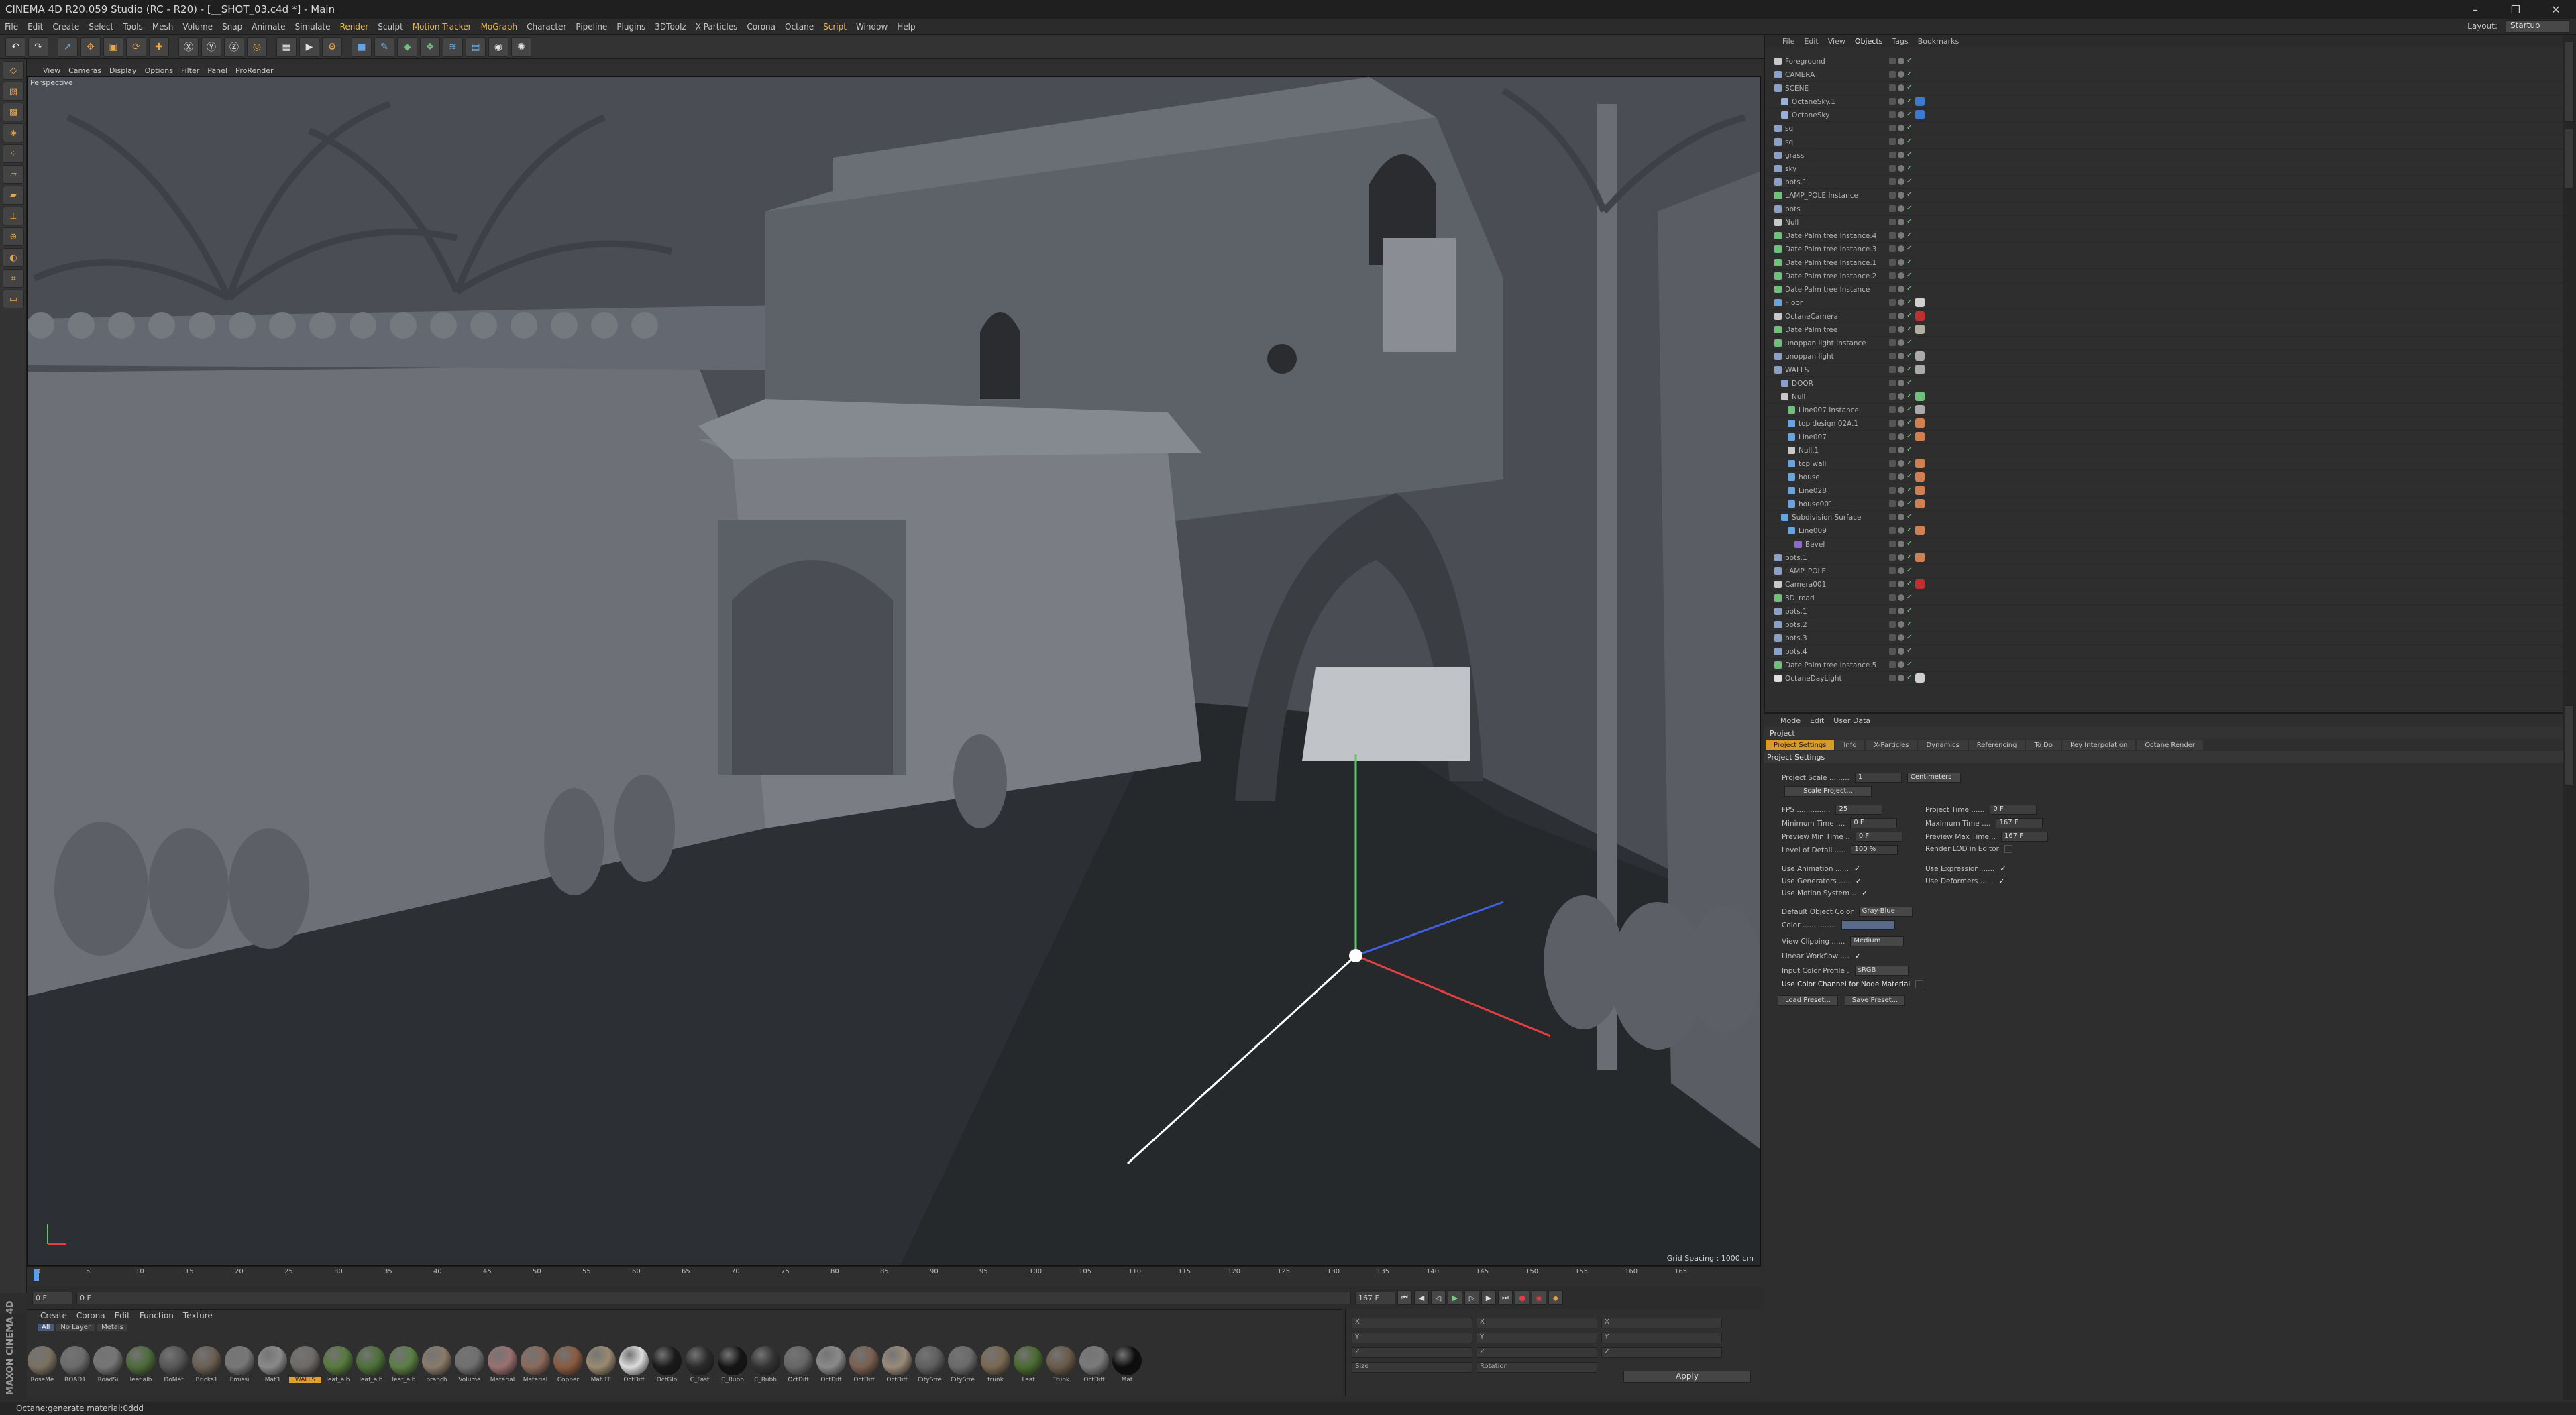  What do you see at coordinates (309, 46) in the screenshot?
I see `render-view-icon: ▶` at bounding box center [309, 46].